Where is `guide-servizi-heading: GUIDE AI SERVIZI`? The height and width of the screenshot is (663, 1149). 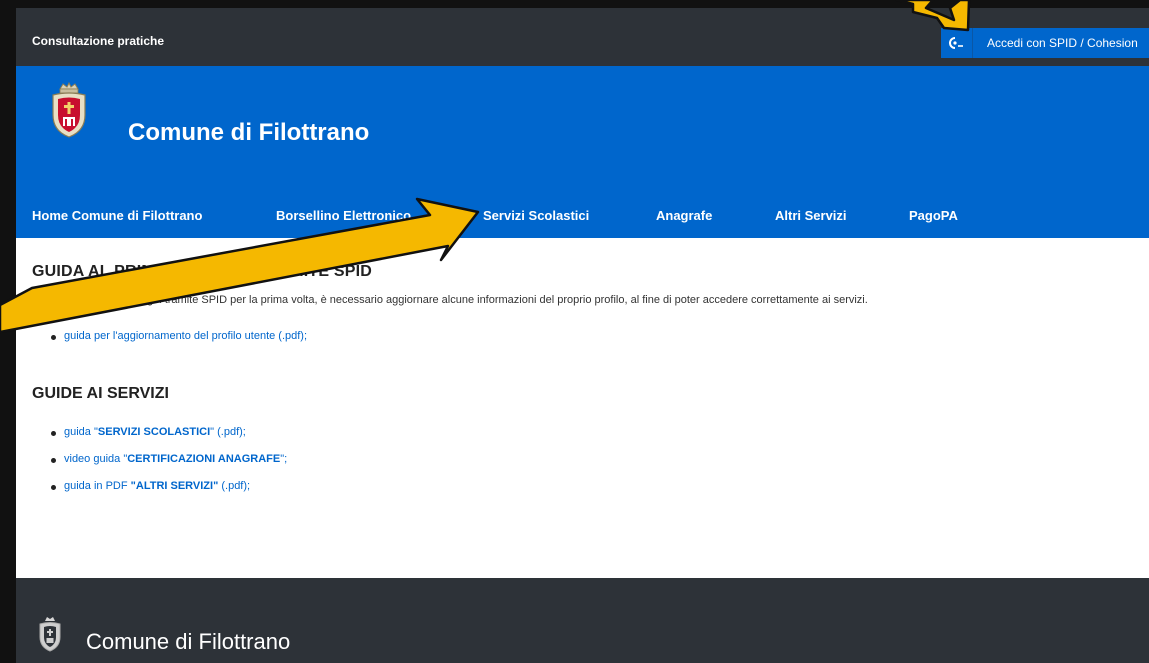
guide-servizi-heading: GUIDE AI SERVIZI is located at coordinates (100, 393).